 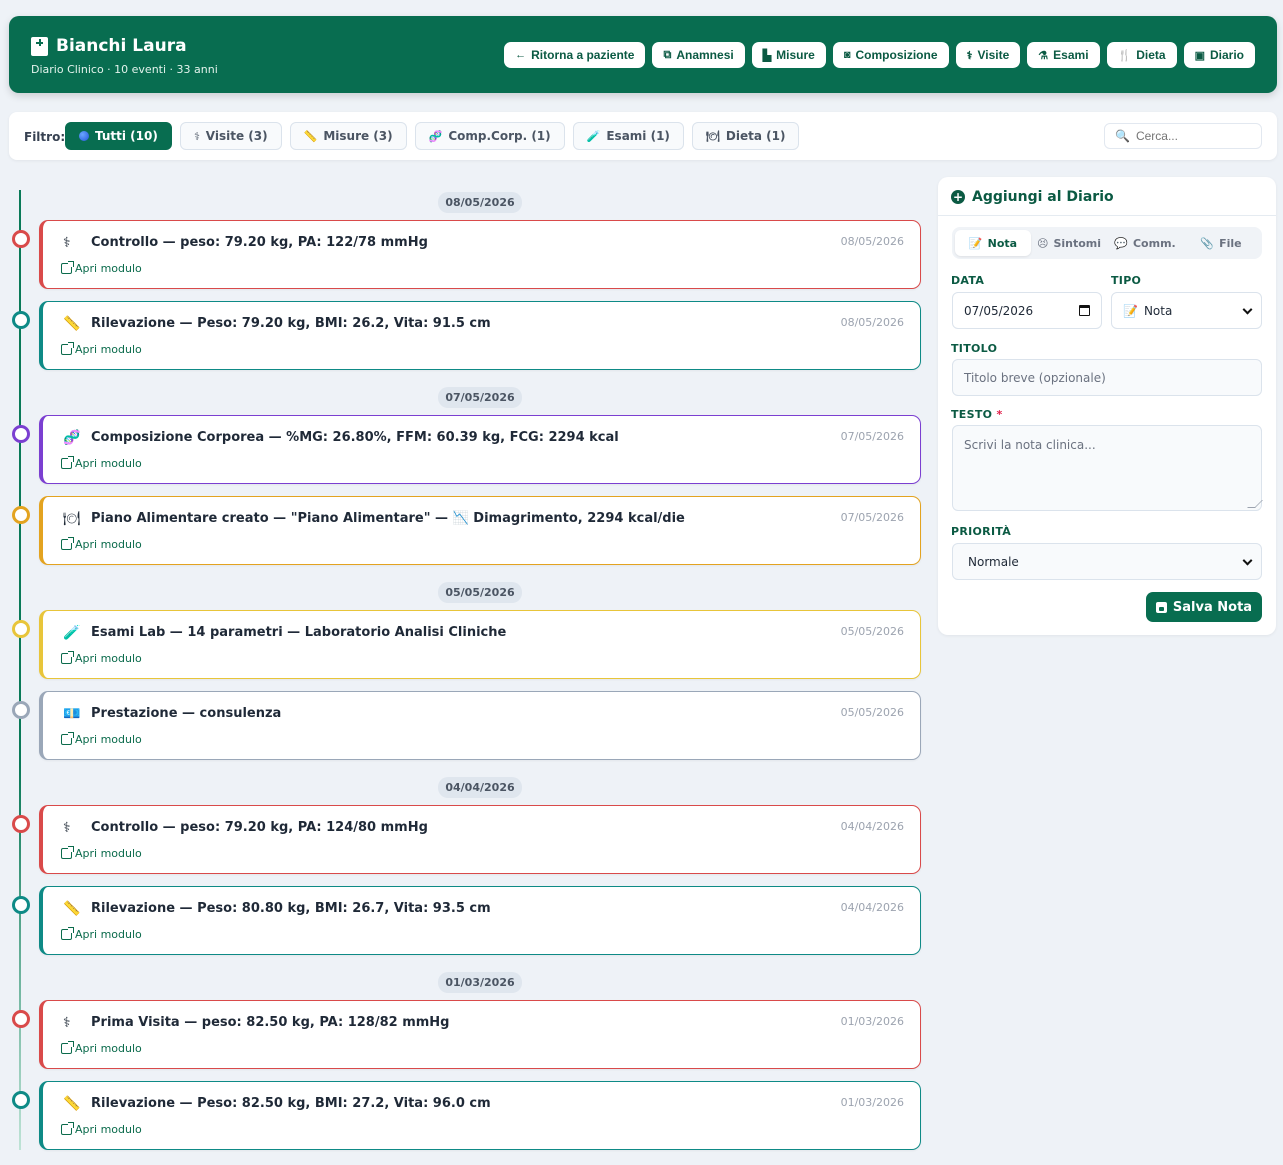 What do you see at coordinates (480, 982) in the screenshot?
I see `date-separator: 01/03/2026` at bounding box center [480, 982].